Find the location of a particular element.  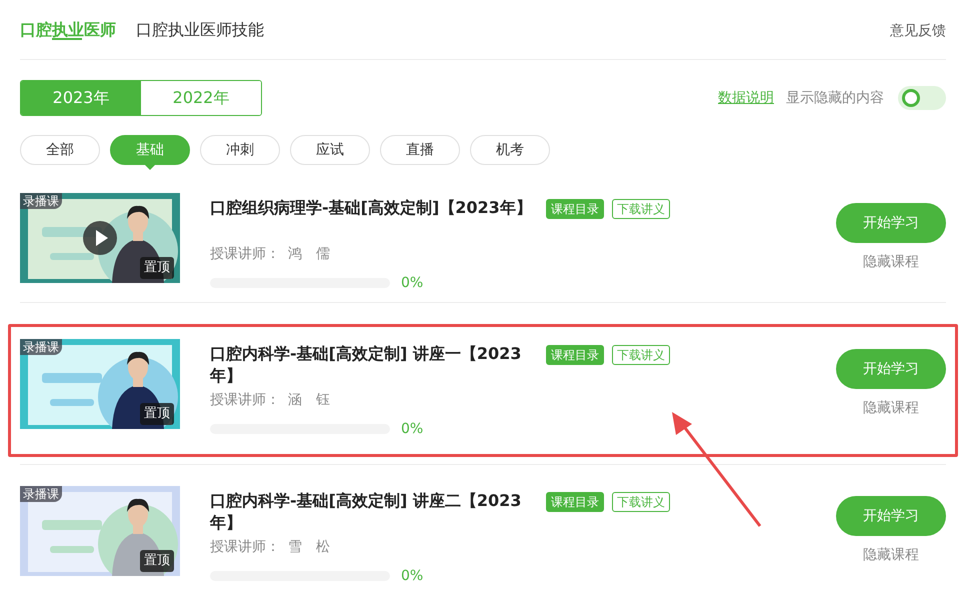

filter-tab: 机考 is located at coordinates (510, 150).